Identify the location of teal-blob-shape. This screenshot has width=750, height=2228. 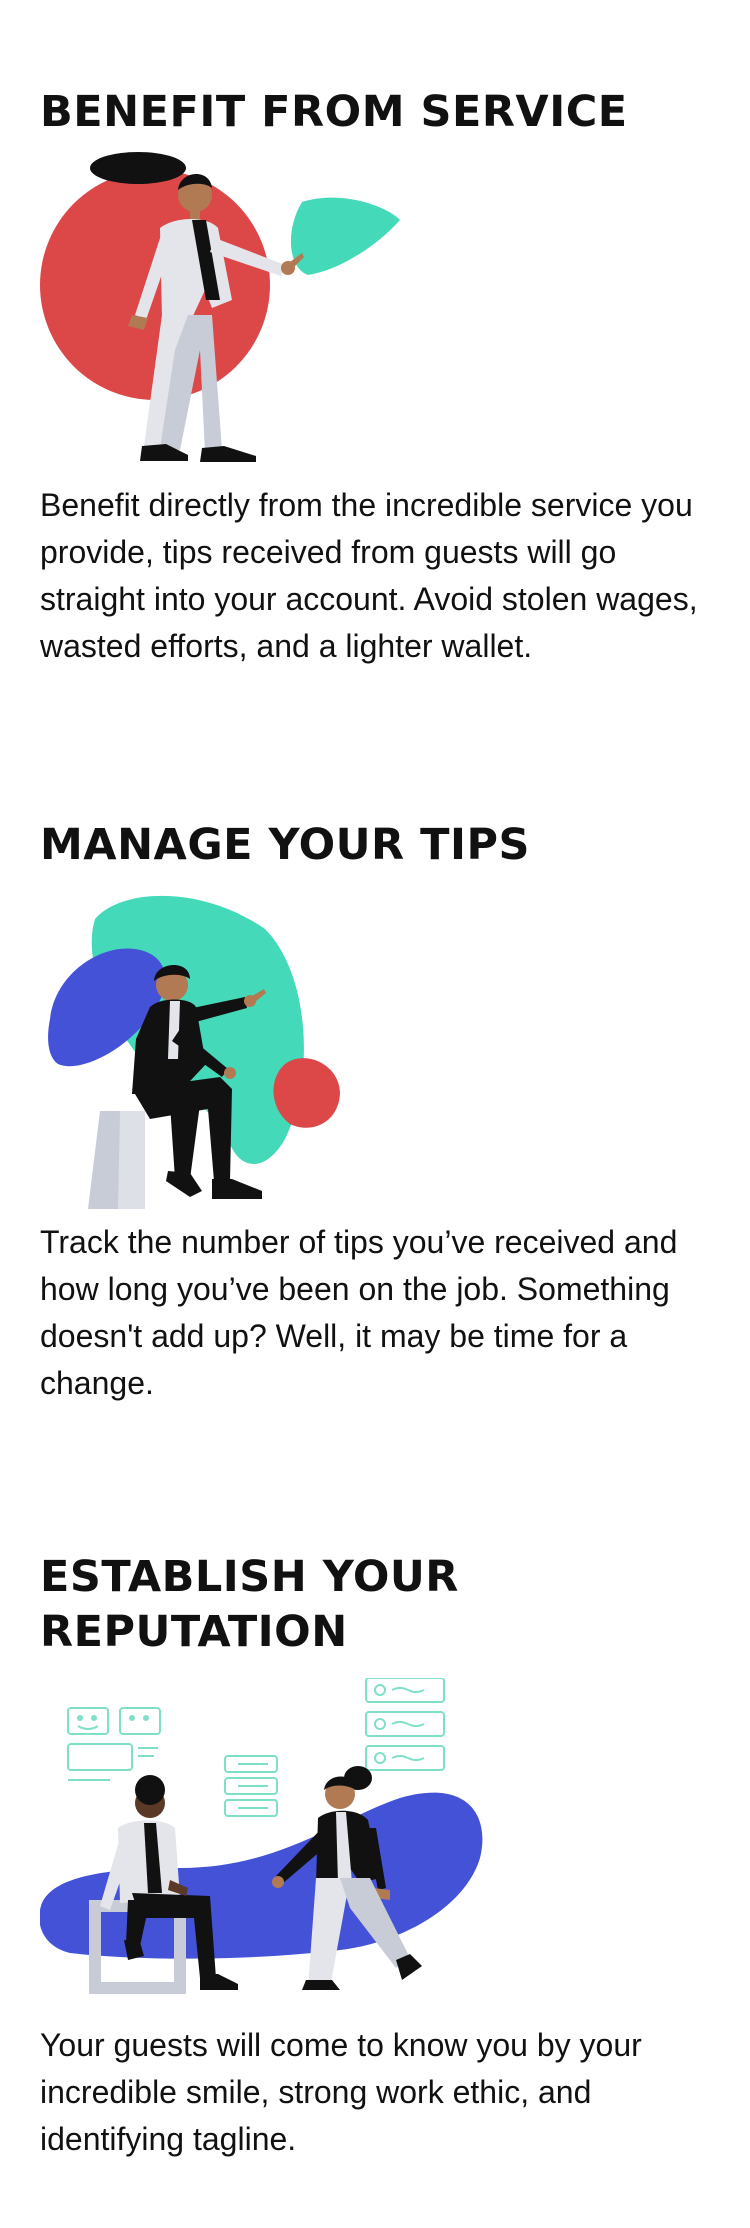
(345, 236).